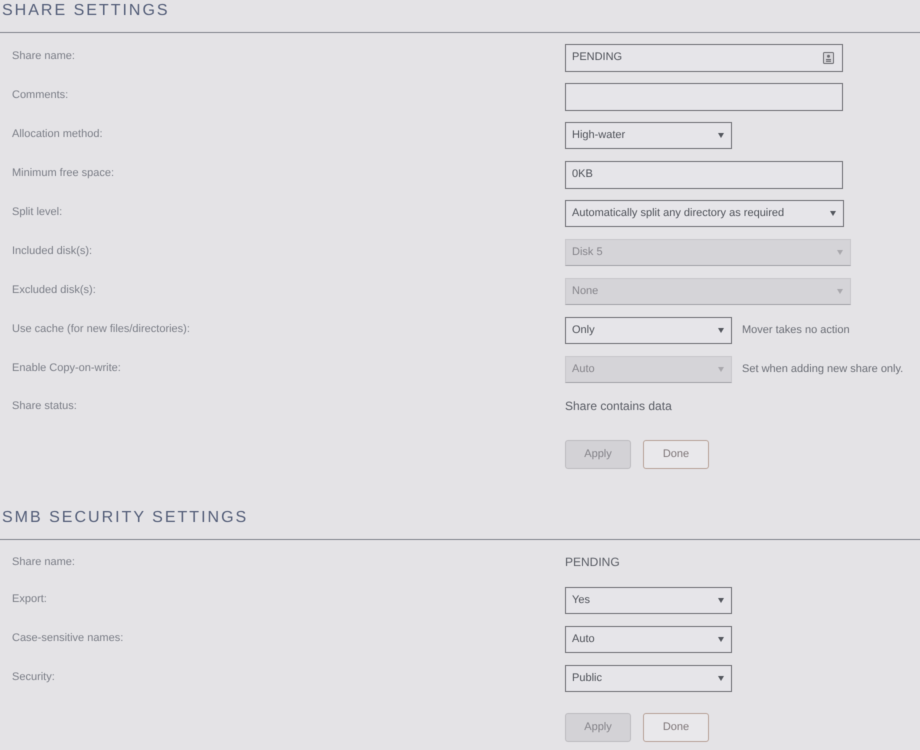  What do you see at coordinates (704, 174) in the screenshot?
I see `text-field: 0KB` at bounding box center [704, 174].